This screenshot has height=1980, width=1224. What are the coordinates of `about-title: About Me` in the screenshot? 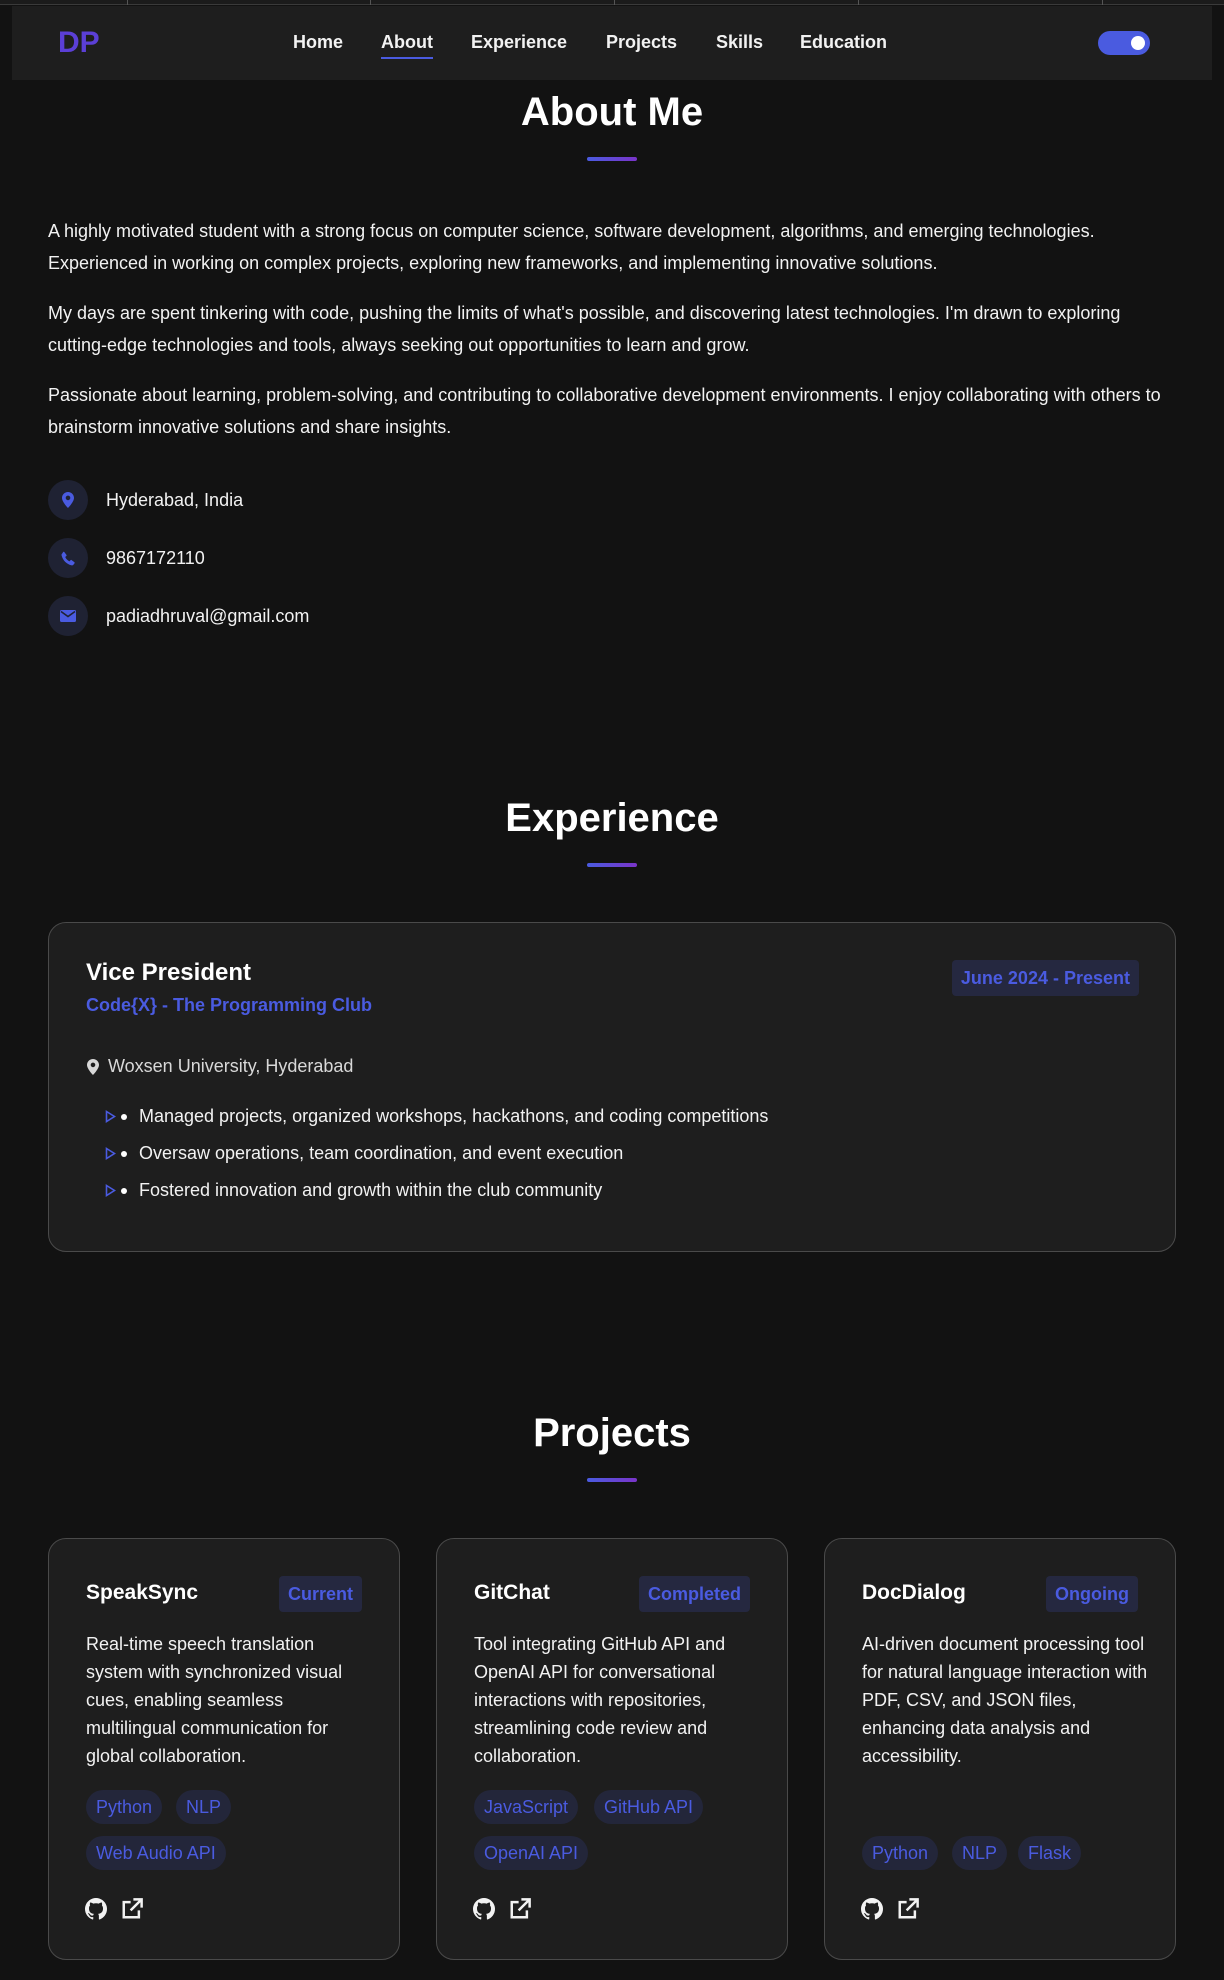 It's located at (612, 112).